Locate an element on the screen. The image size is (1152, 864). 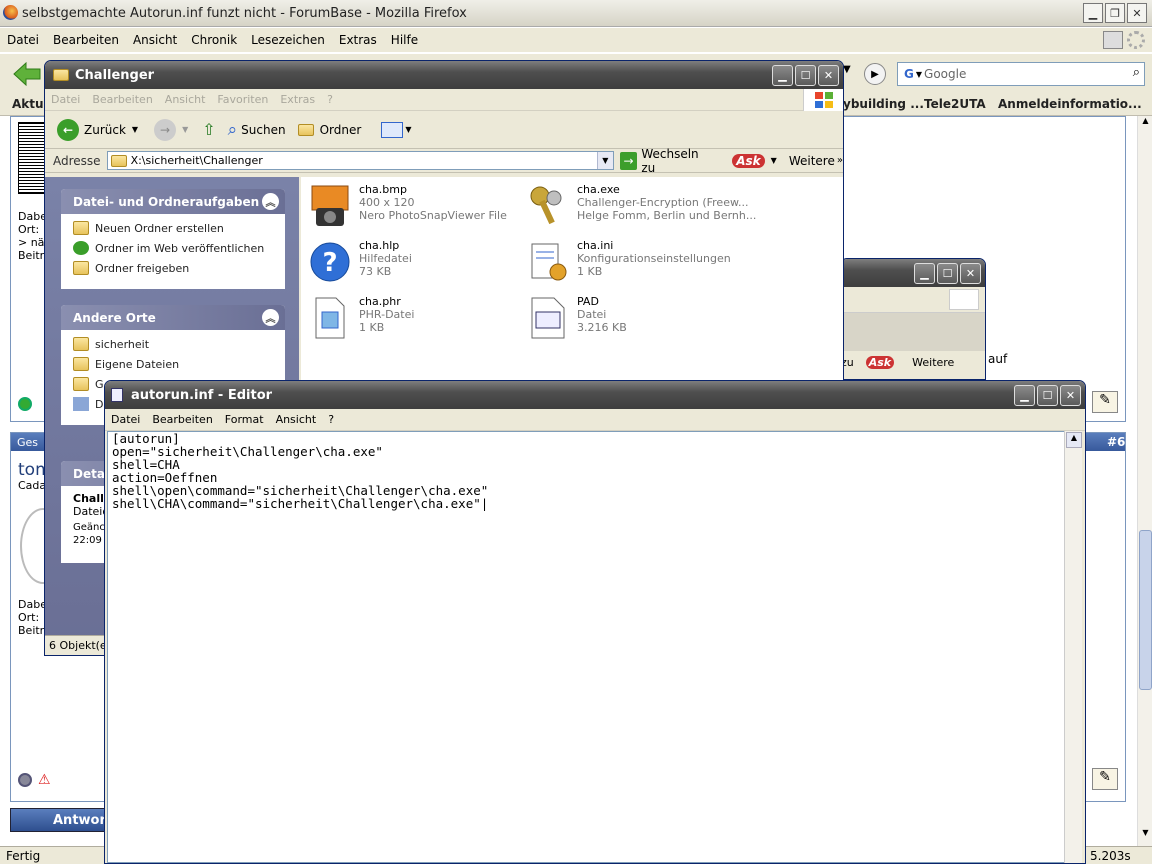
back-button: Zurück is located at coordinates (105, 130).